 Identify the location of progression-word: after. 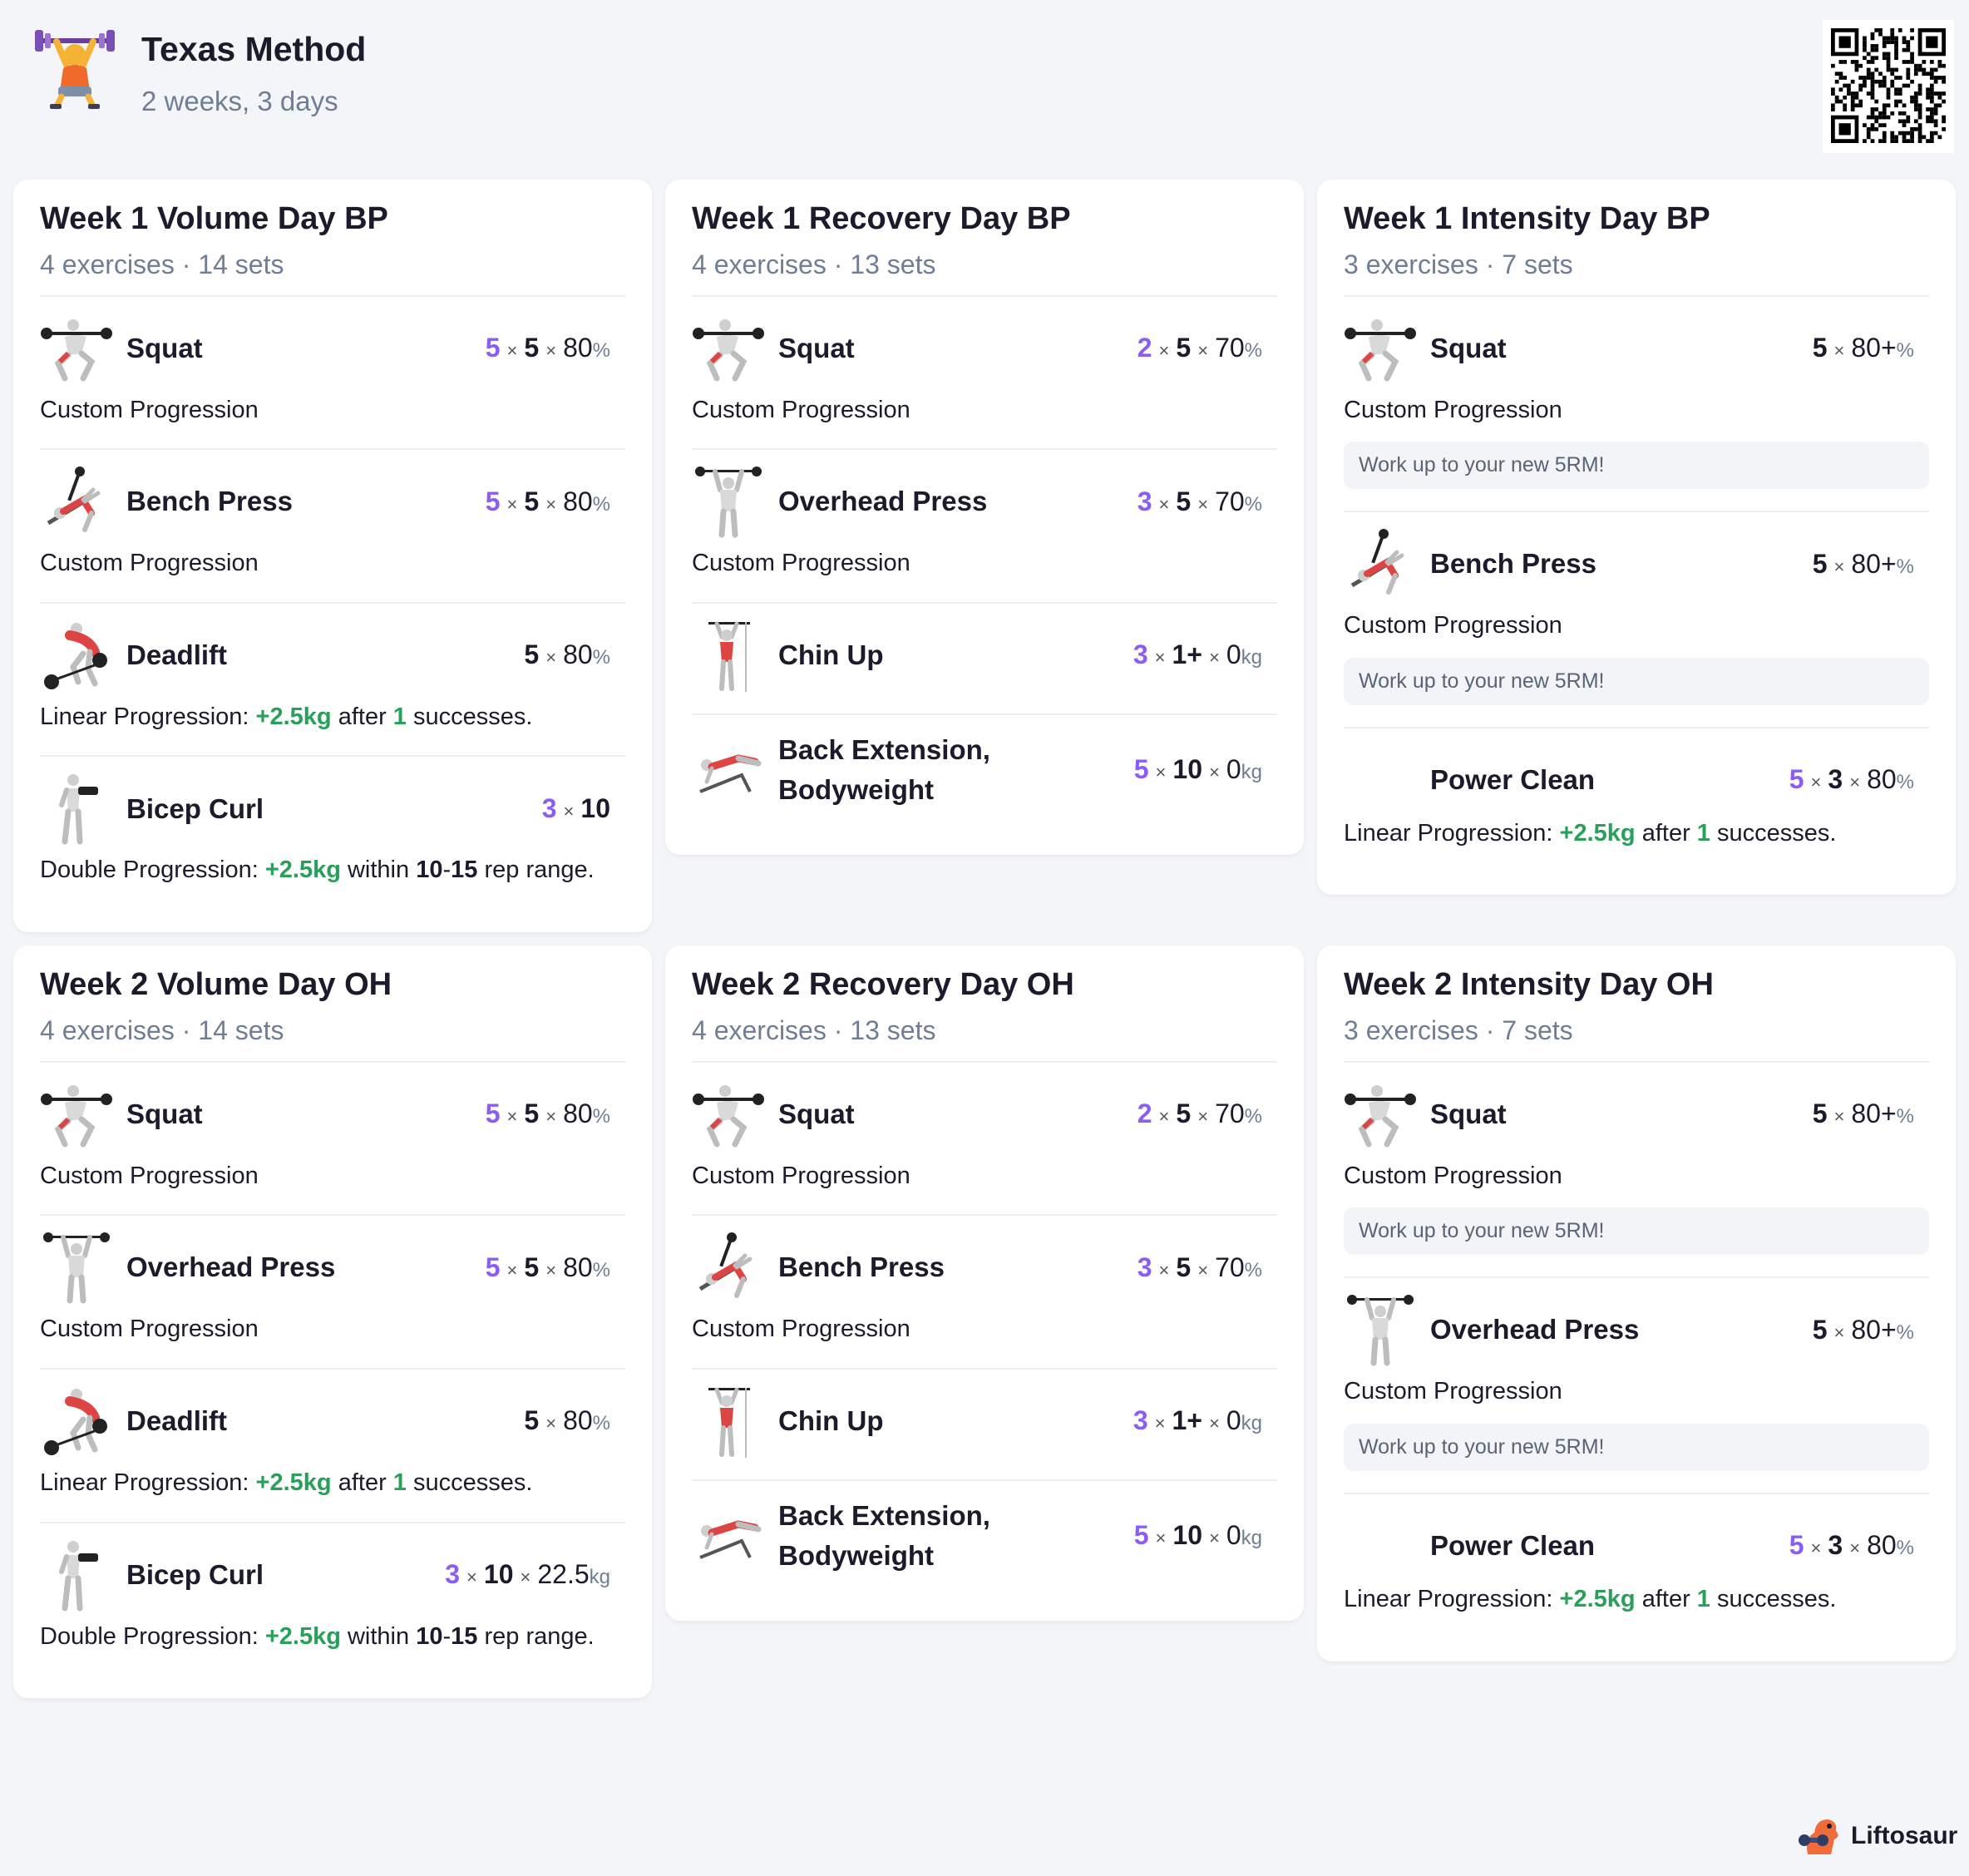
(1666, 1598).